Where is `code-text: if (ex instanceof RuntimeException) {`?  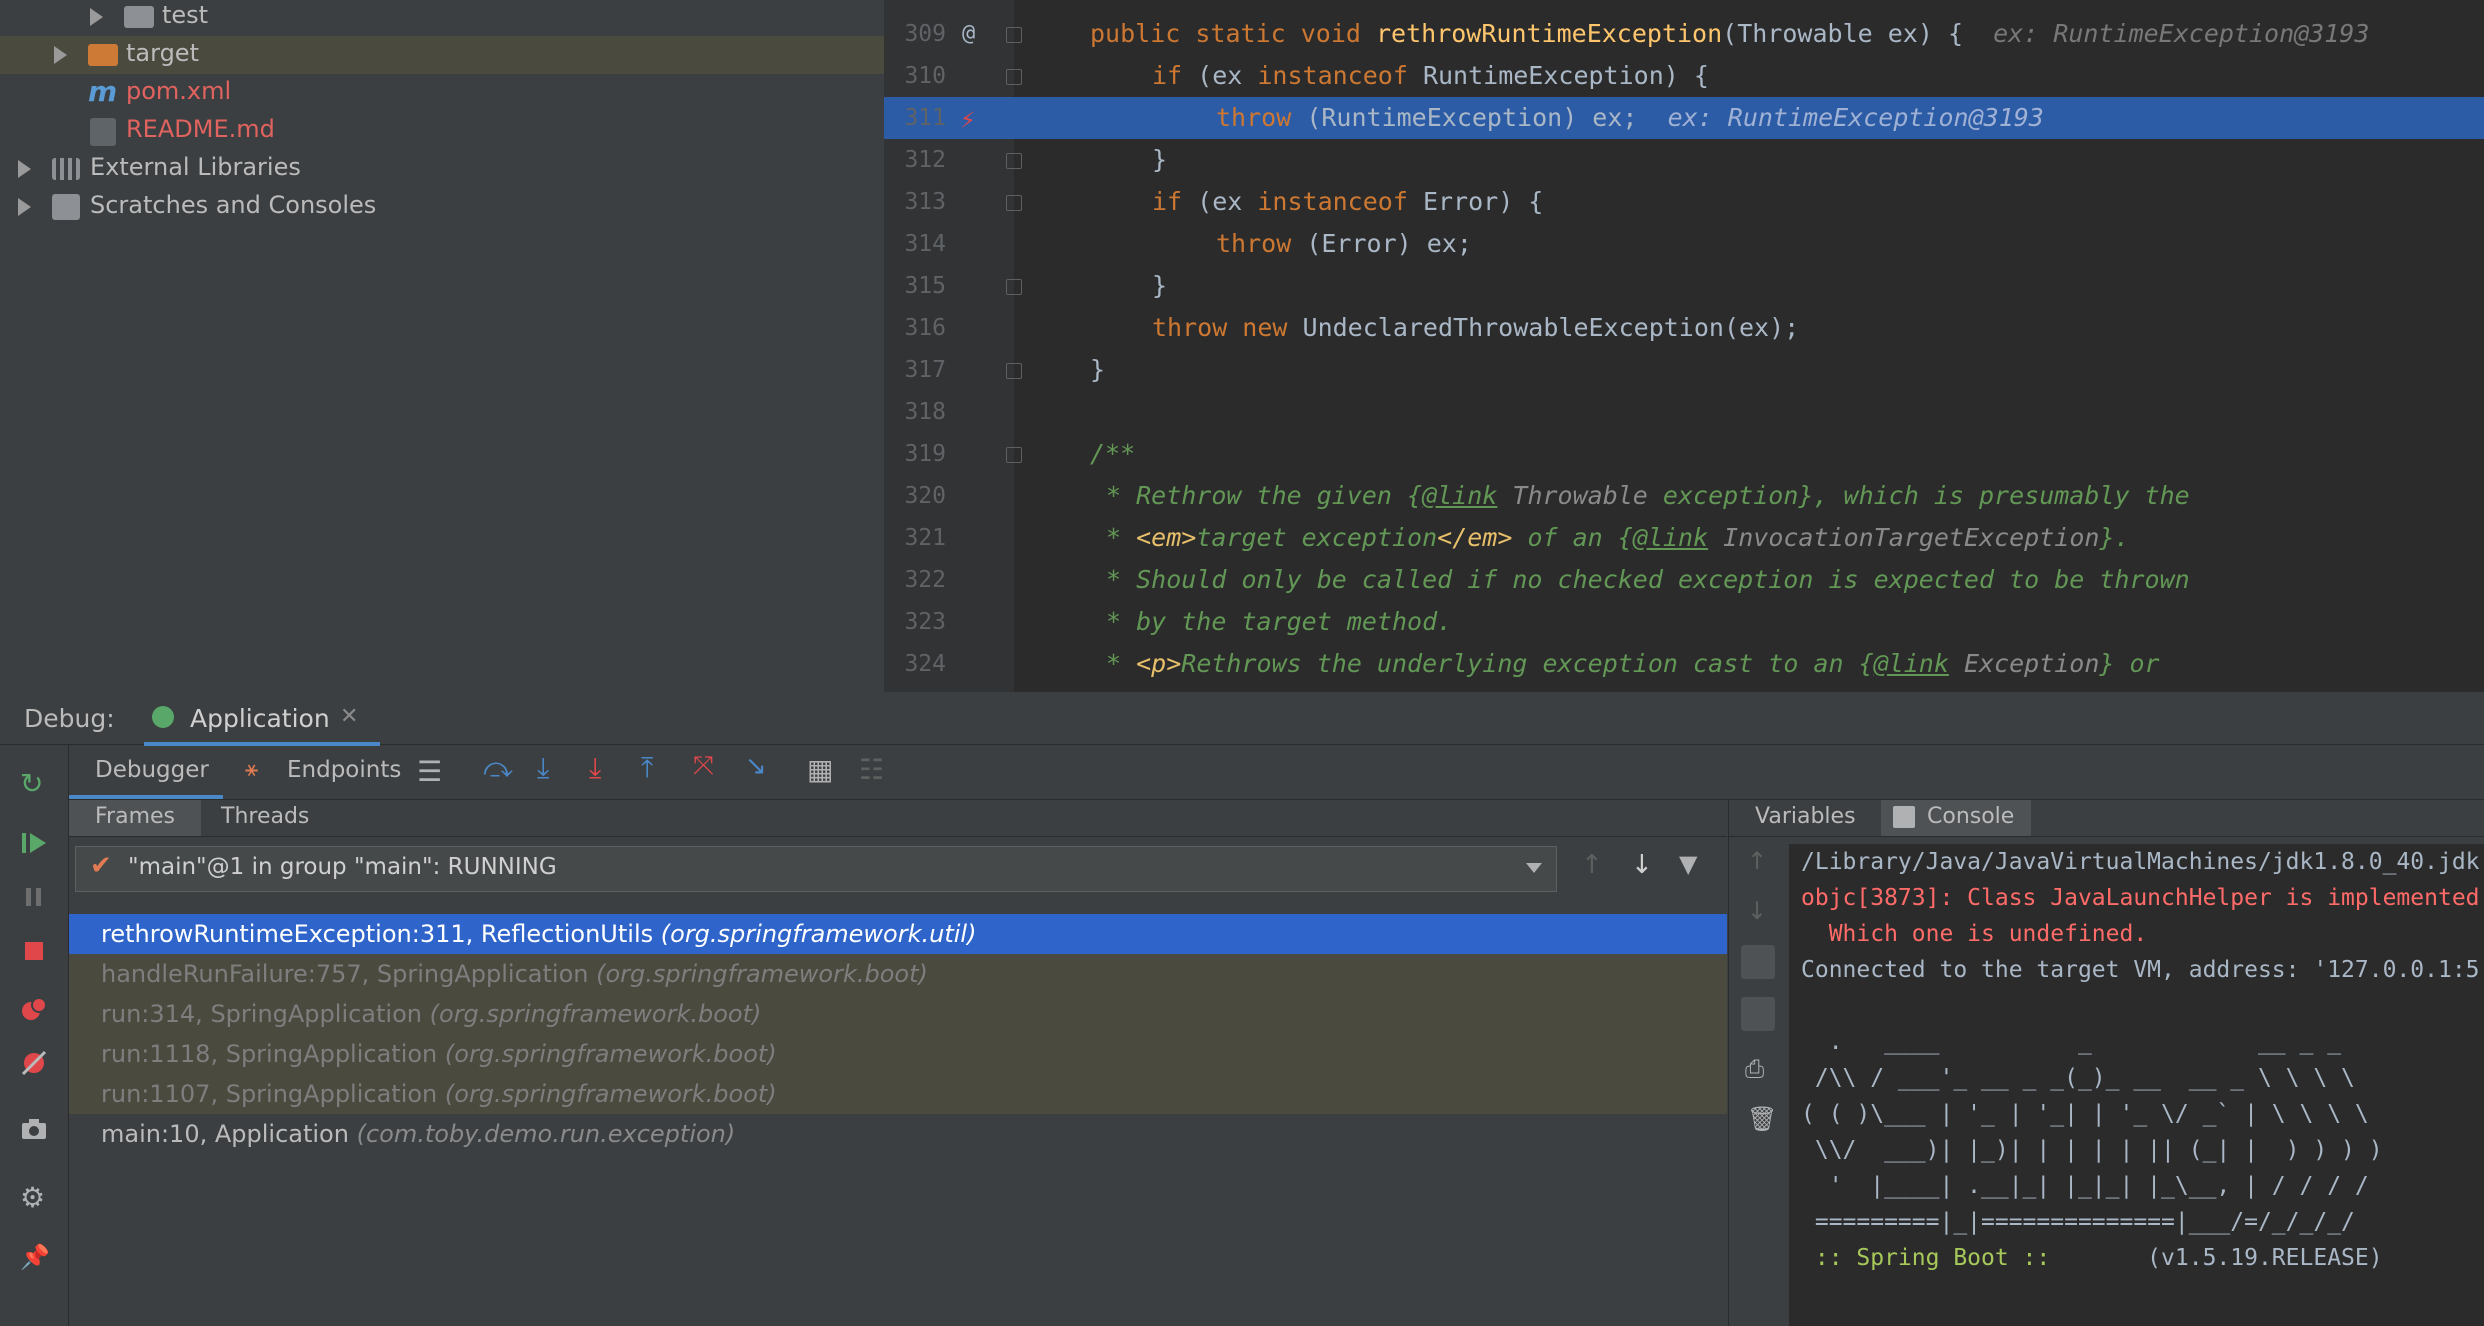 code-text: if (ex instanceof RuntimeException) { is located at coordinates (1430, 75).